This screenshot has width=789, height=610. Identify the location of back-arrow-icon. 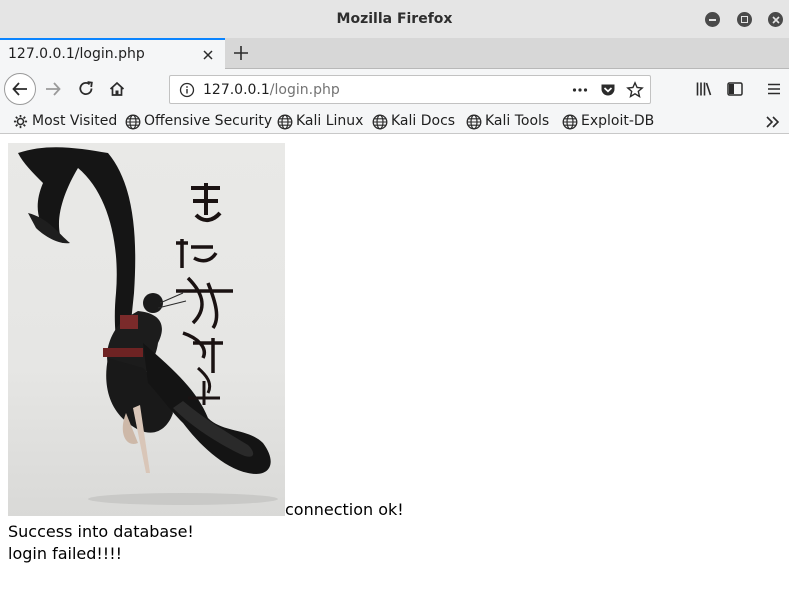
(19, 89).